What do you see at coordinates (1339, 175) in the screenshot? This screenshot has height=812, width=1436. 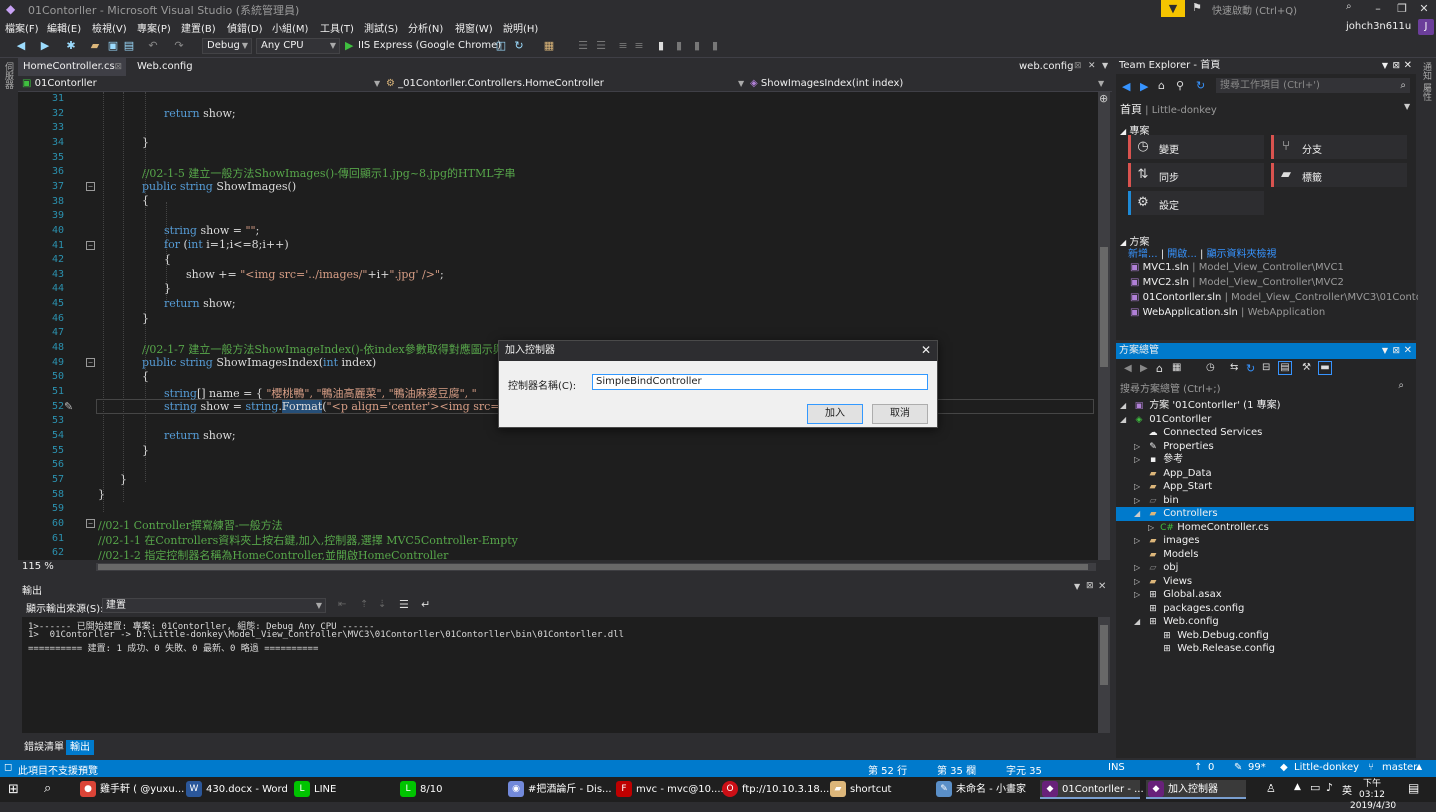 I see `tile-tags: ▰ 標籤` at bounding box center [1339, 175].